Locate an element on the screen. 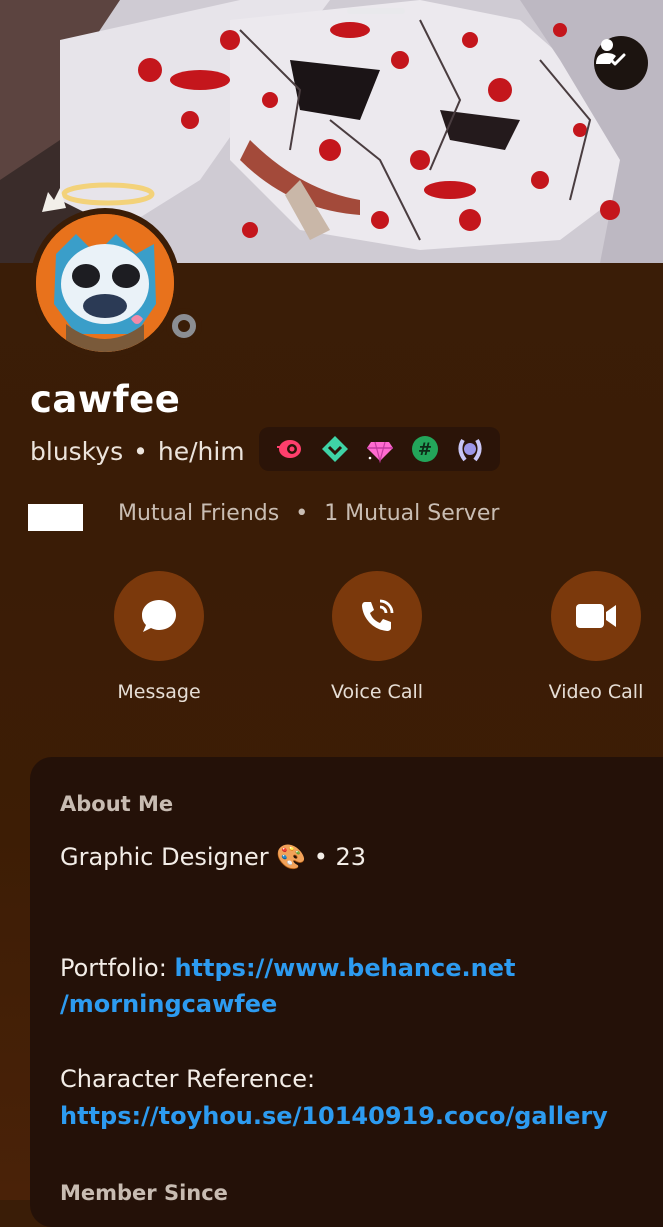 The height and width of the screenshot is (1227, 663). video-call-button is located at coordinates (596, 616).